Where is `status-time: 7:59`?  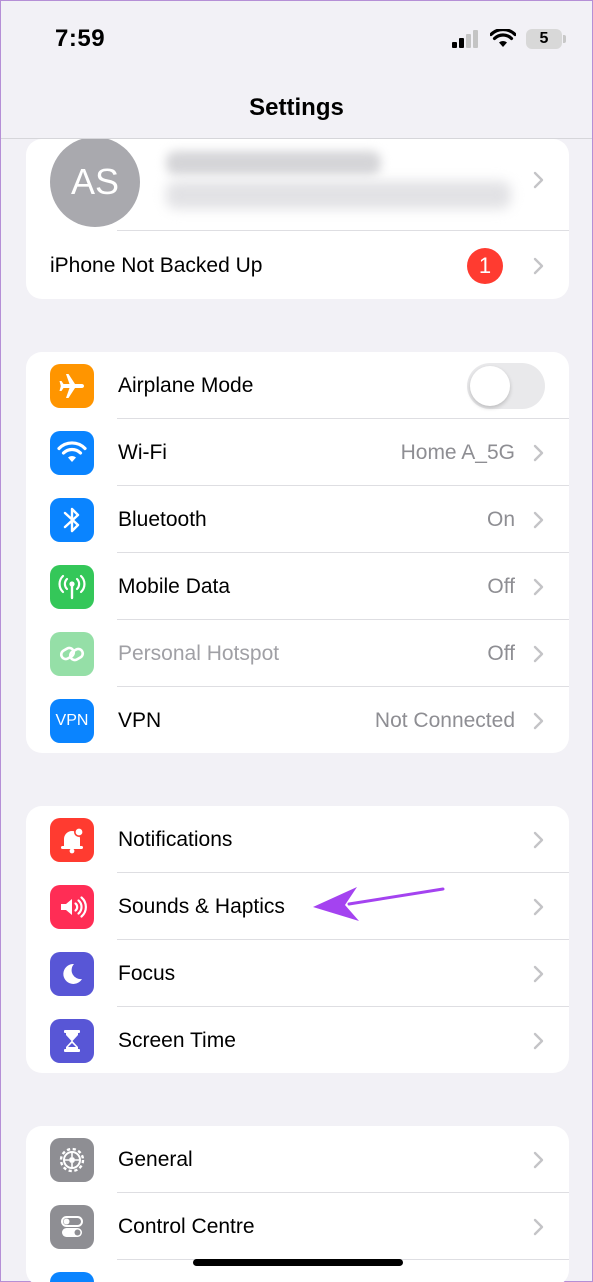
status-time: 7:59 is located at coordinates (80, 38).